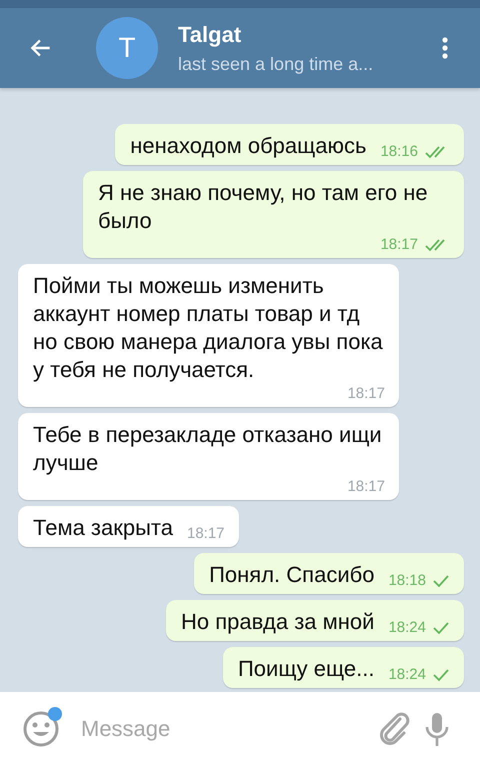 Image resolution: width=480 pixels, height=766 pixels. I want to click on paperclip-icon, so click(394, 729).